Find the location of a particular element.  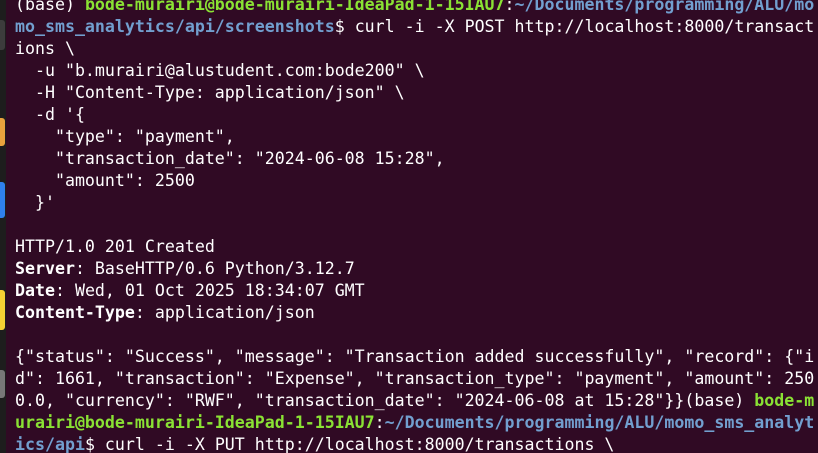

code-icon is located at coordinates (2, 200).